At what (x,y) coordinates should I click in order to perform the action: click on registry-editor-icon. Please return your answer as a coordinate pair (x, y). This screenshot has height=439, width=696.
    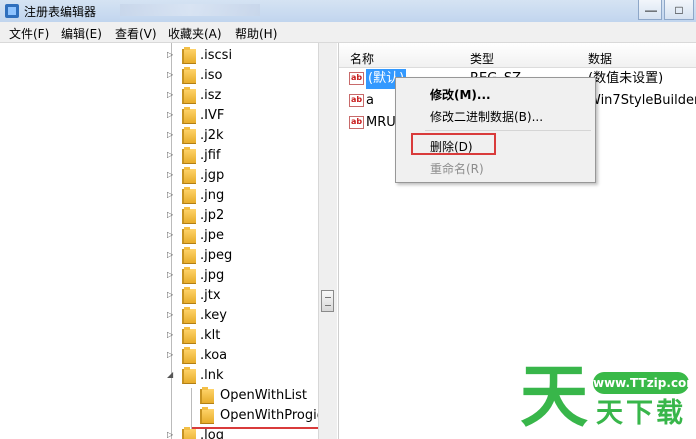
    Looking at the image, I should click on (12, 11).